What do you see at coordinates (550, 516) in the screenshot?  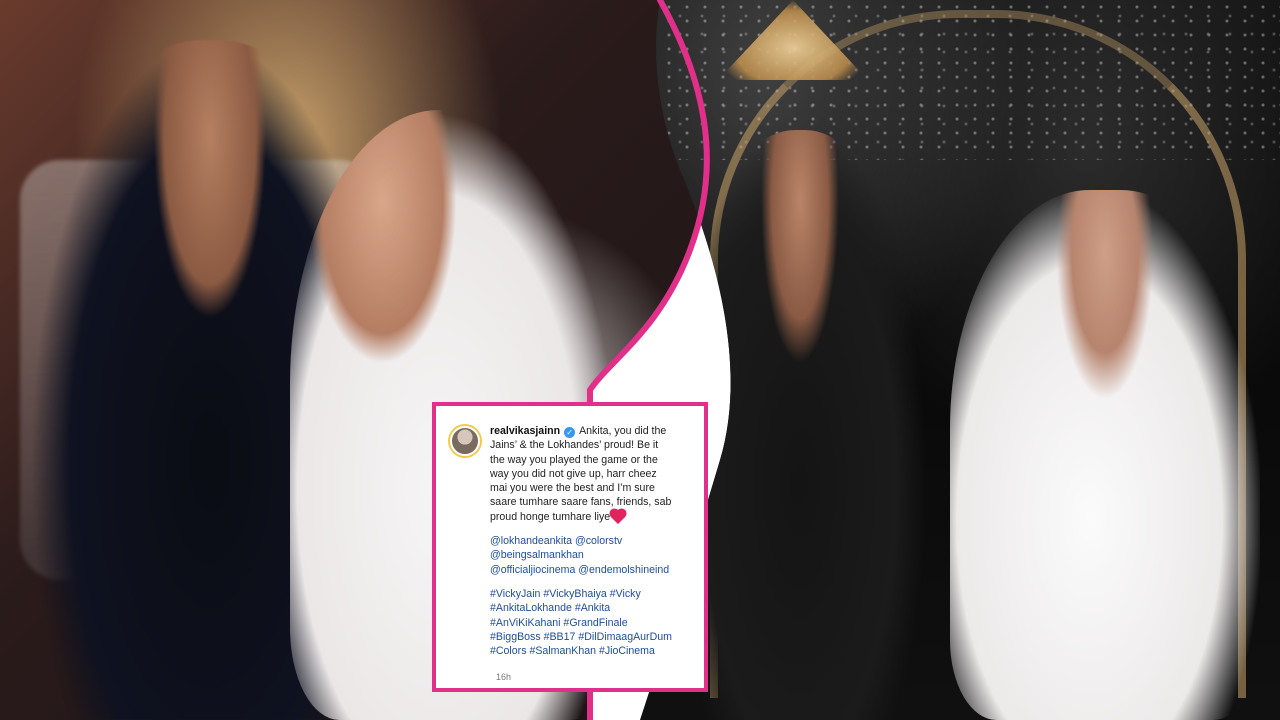 I see `caption-text-6: proud honge tumhare liye` at bounding box center [550, 516].